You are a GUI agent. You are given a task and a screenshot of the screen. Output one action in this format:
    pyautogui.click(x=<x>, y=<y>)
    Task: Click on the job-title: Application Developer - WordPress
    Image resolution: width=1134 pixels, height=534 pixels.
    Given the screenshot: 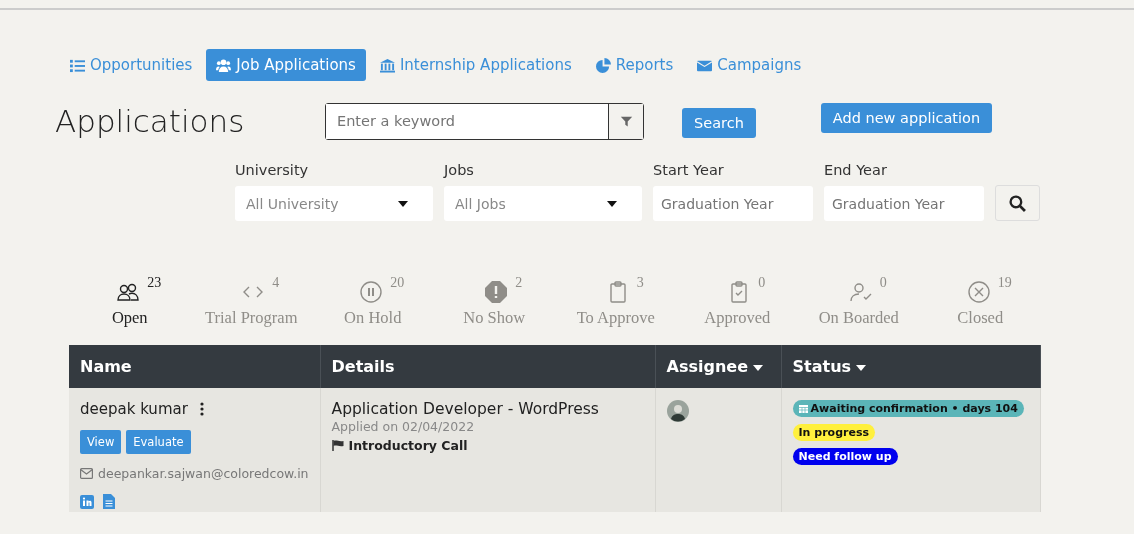 What is the action you would take?
    pyautogui.click(x=487, y=409)
    